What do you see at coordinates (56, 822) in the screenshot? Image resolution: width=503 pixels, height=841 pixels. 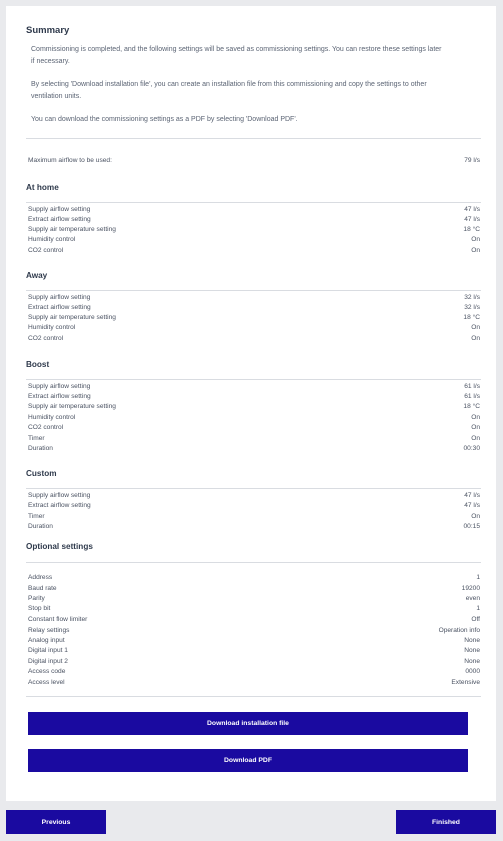 I see `previous-button: Previous` at bounding box center [56, 822].